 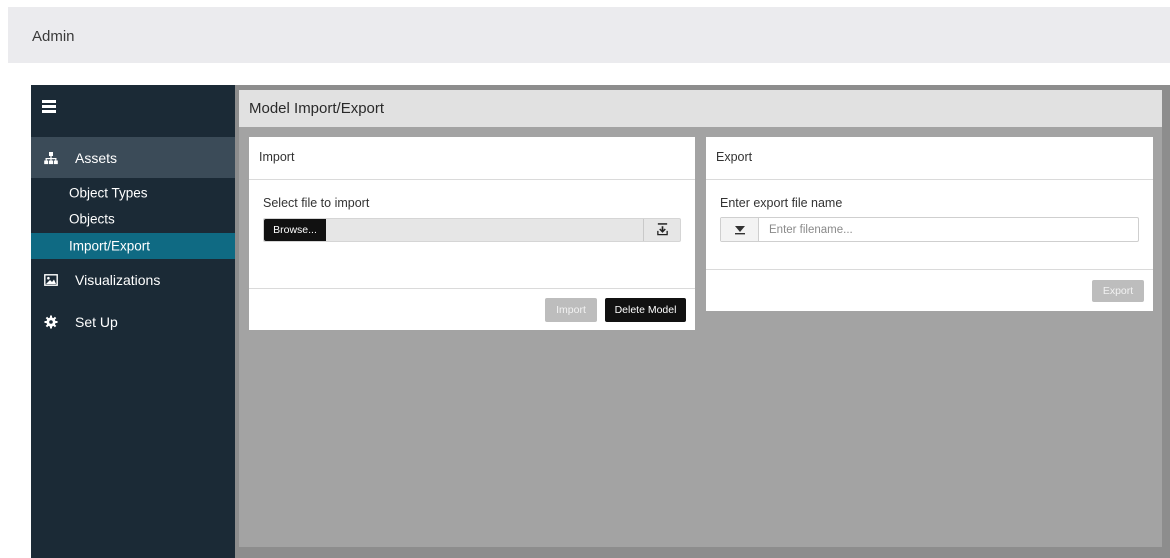 I want to click on download-addon, so click(x=740, y=229).